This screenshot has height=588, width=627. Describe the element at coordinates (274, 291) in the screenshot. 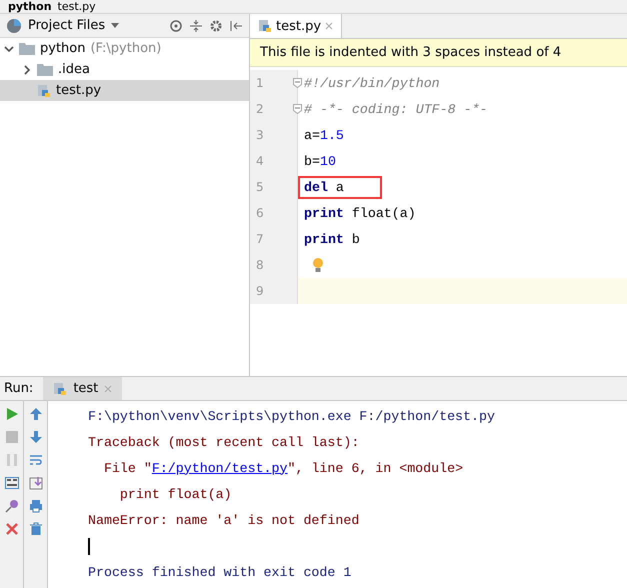

I see `line-number: 9` at that location.